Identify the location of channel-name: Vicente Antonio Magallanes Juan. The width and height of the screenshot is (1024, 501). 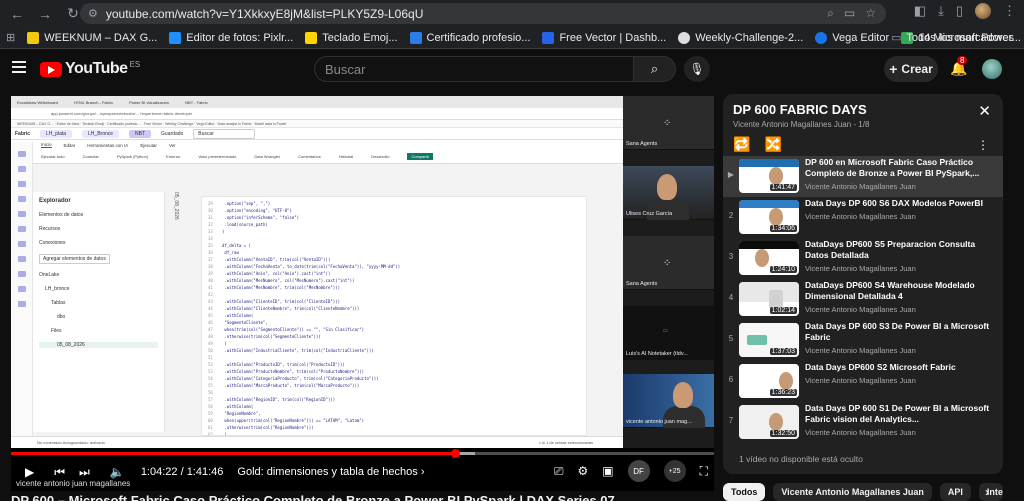
(860, 216).